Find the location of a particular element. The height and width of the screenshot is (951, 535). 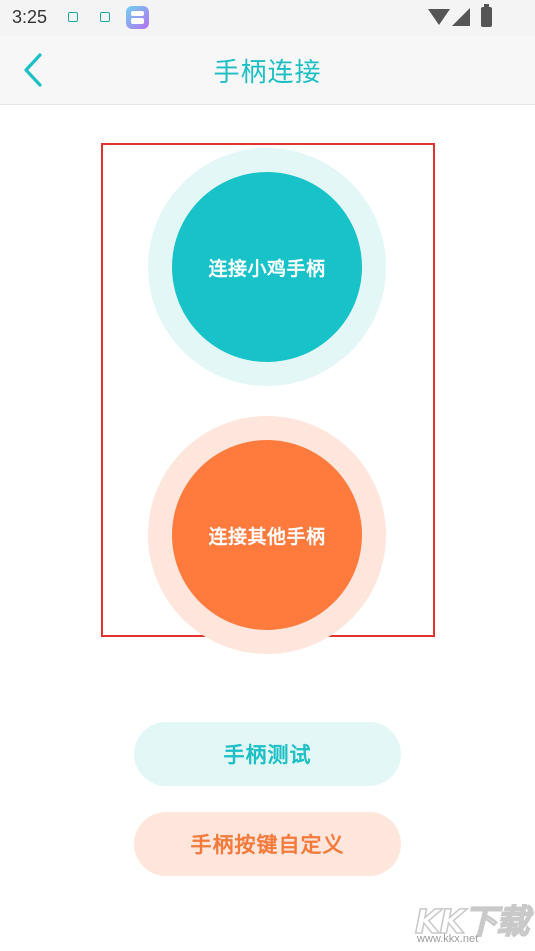

custom-keys-button: 手柄按键自定义 is located at coordinates (267, 844).